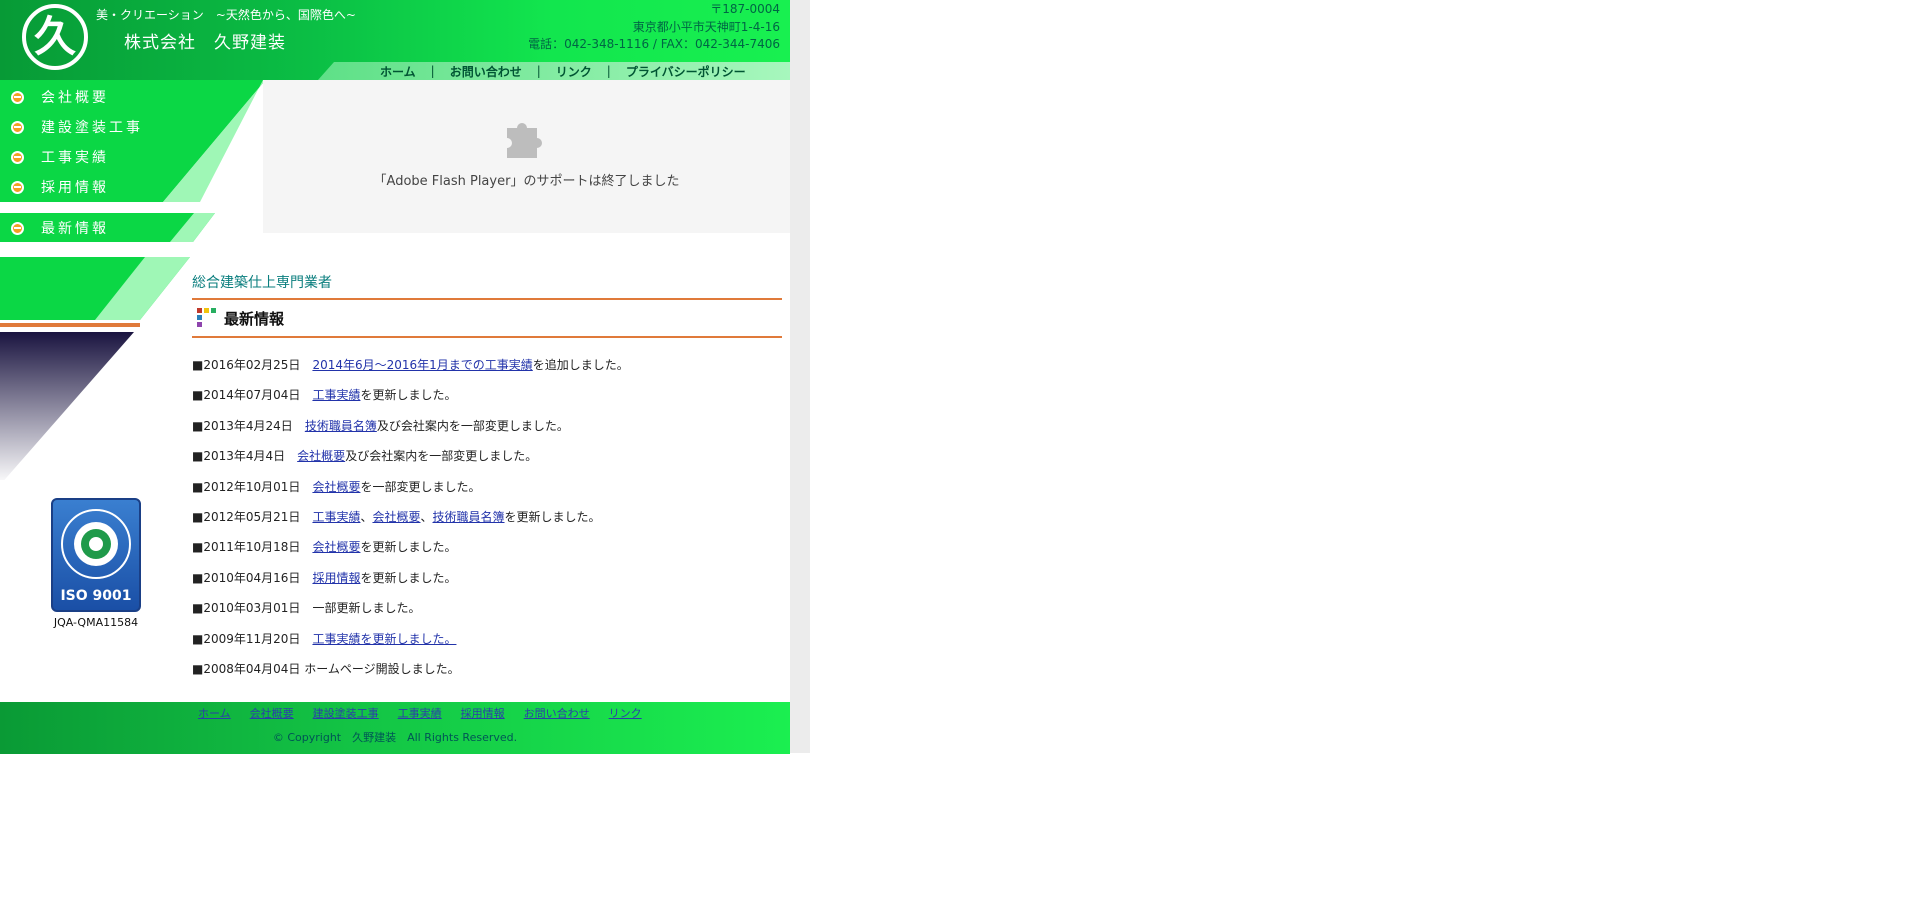  Describe the element at coordinates (246, 365) in the screenshot. I see `news-date: ■2016年02月25日` at that location.